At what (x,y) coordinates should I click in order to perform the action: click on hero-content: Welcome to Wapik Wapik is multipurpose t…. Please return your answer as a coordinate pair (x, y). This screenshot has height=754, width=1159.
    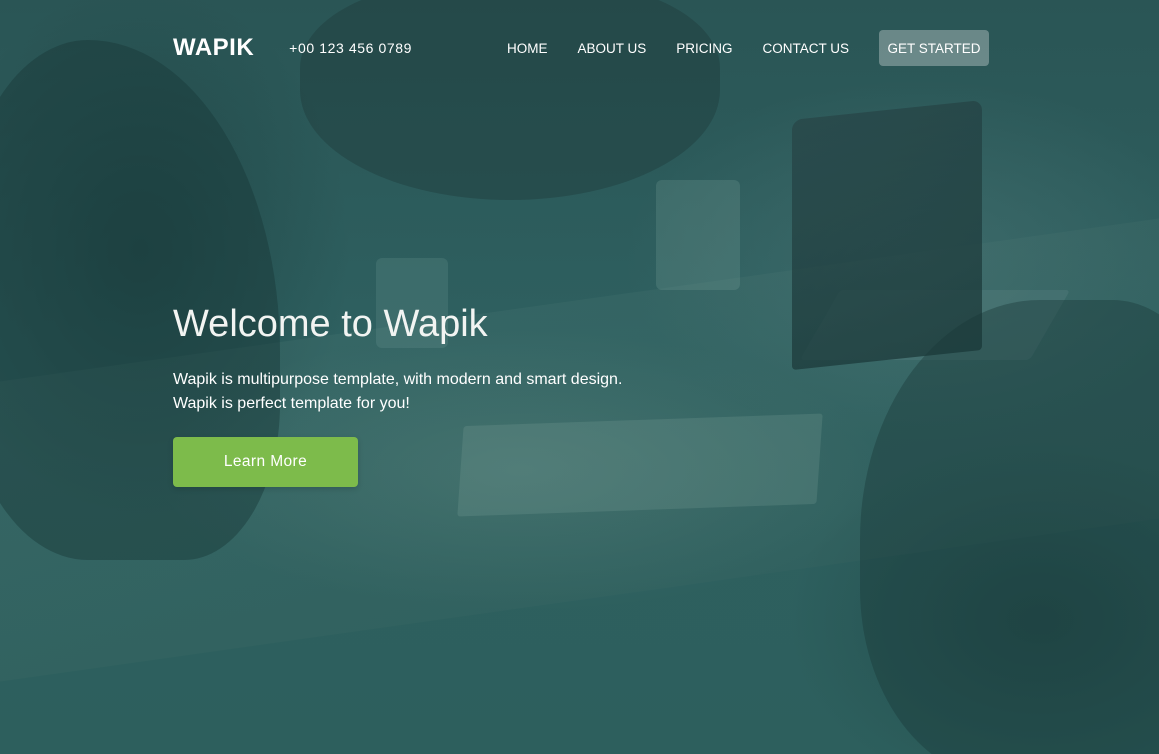
    Looking at the image, I should click on (453, 394).